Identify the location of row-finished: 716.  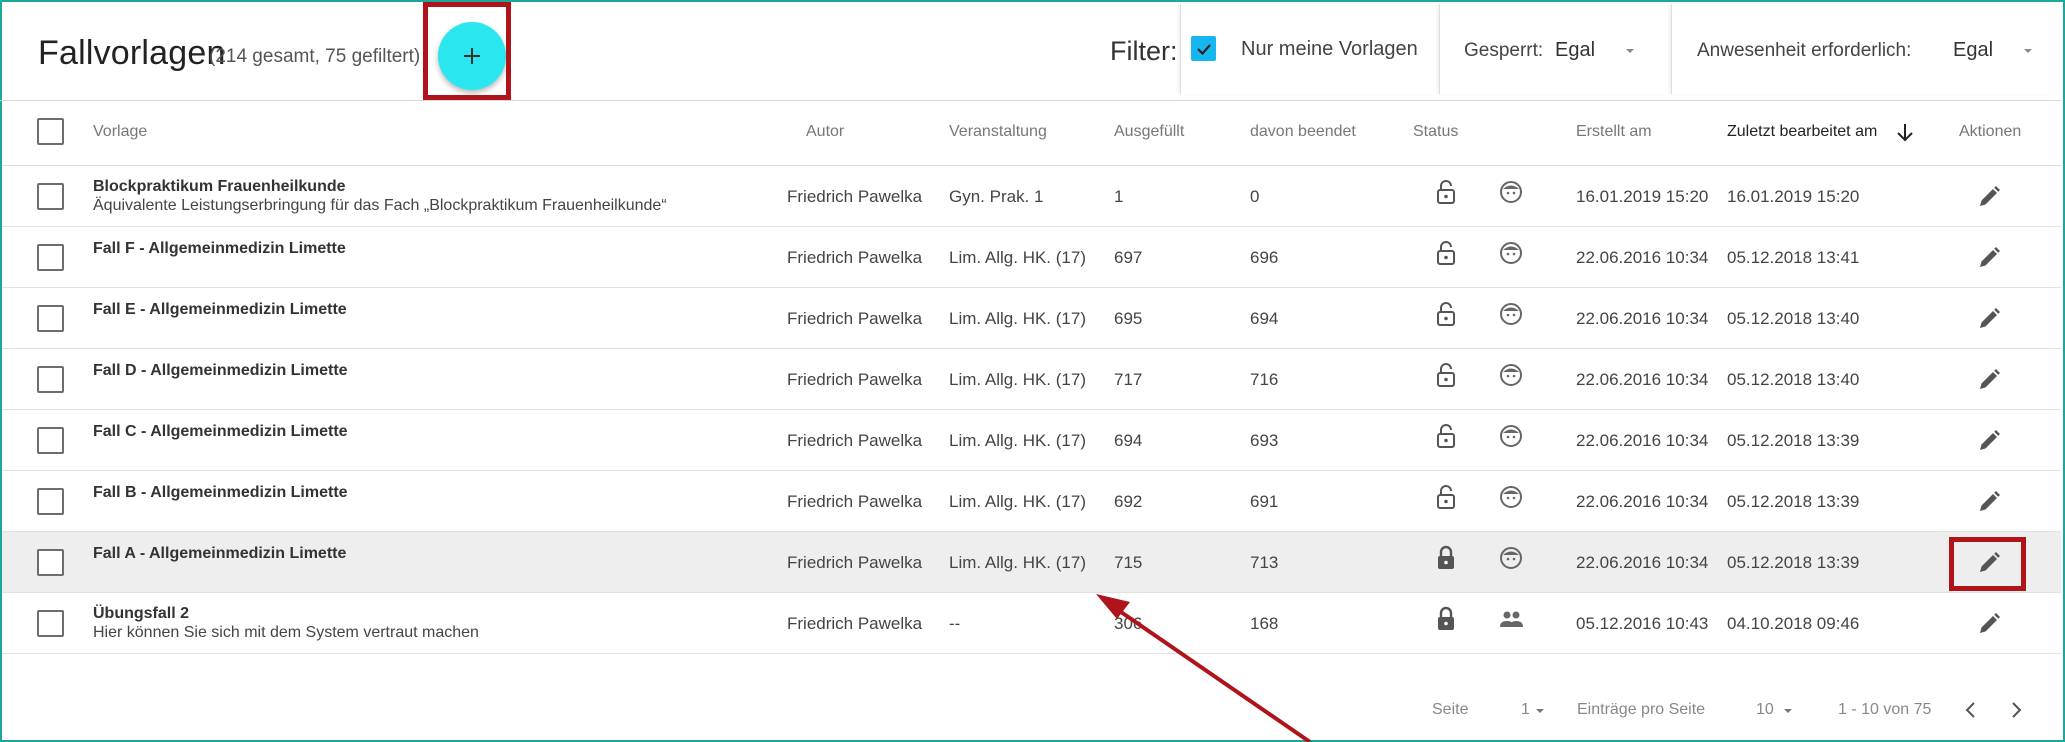
(1264, 379).